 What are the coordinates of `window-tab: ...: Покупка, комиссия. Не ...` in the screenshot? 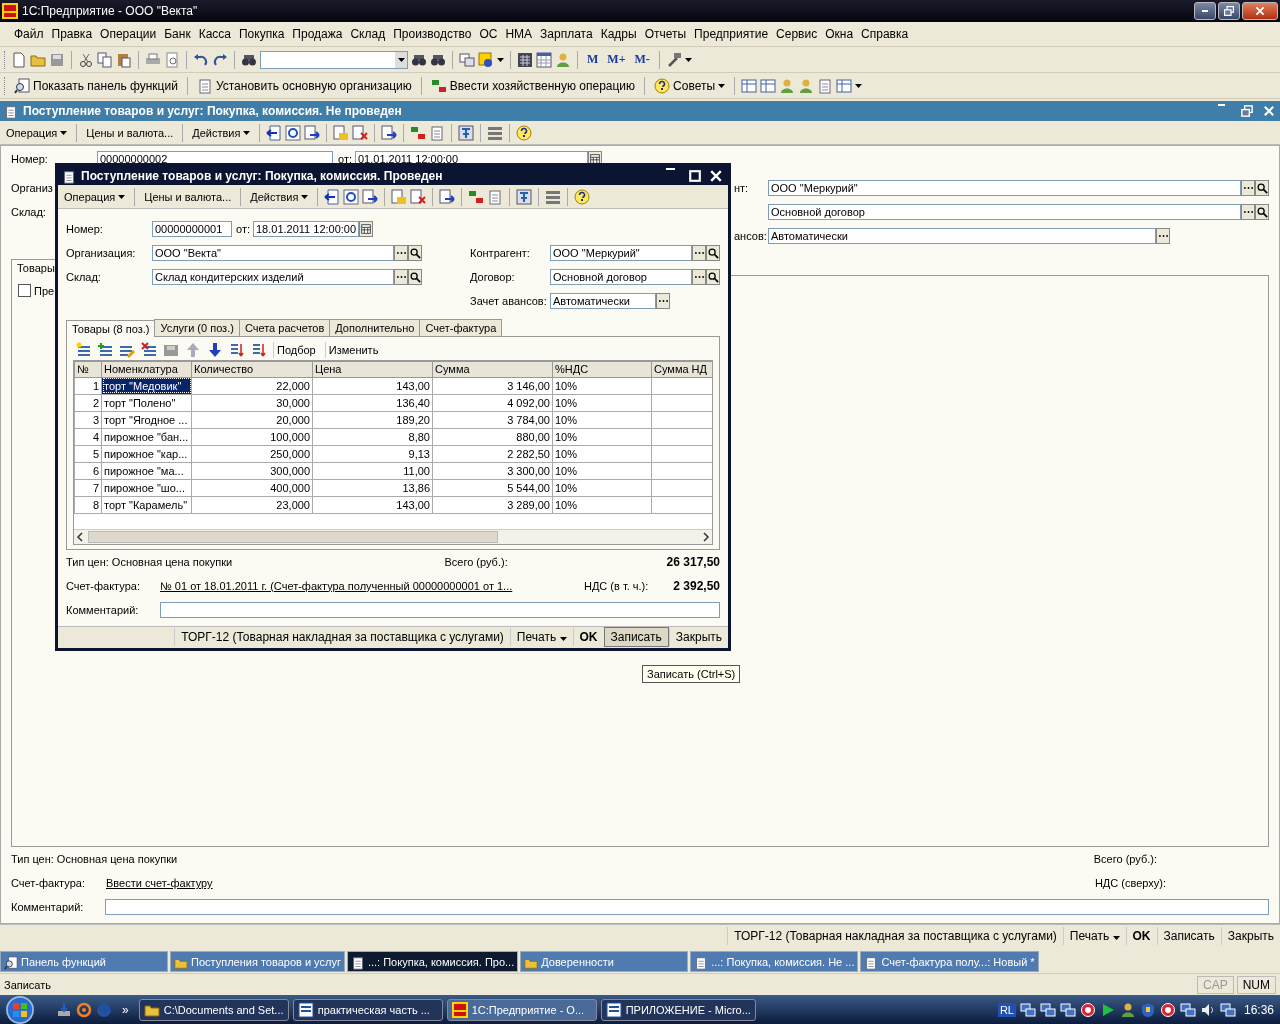 It's located at (774, 961).